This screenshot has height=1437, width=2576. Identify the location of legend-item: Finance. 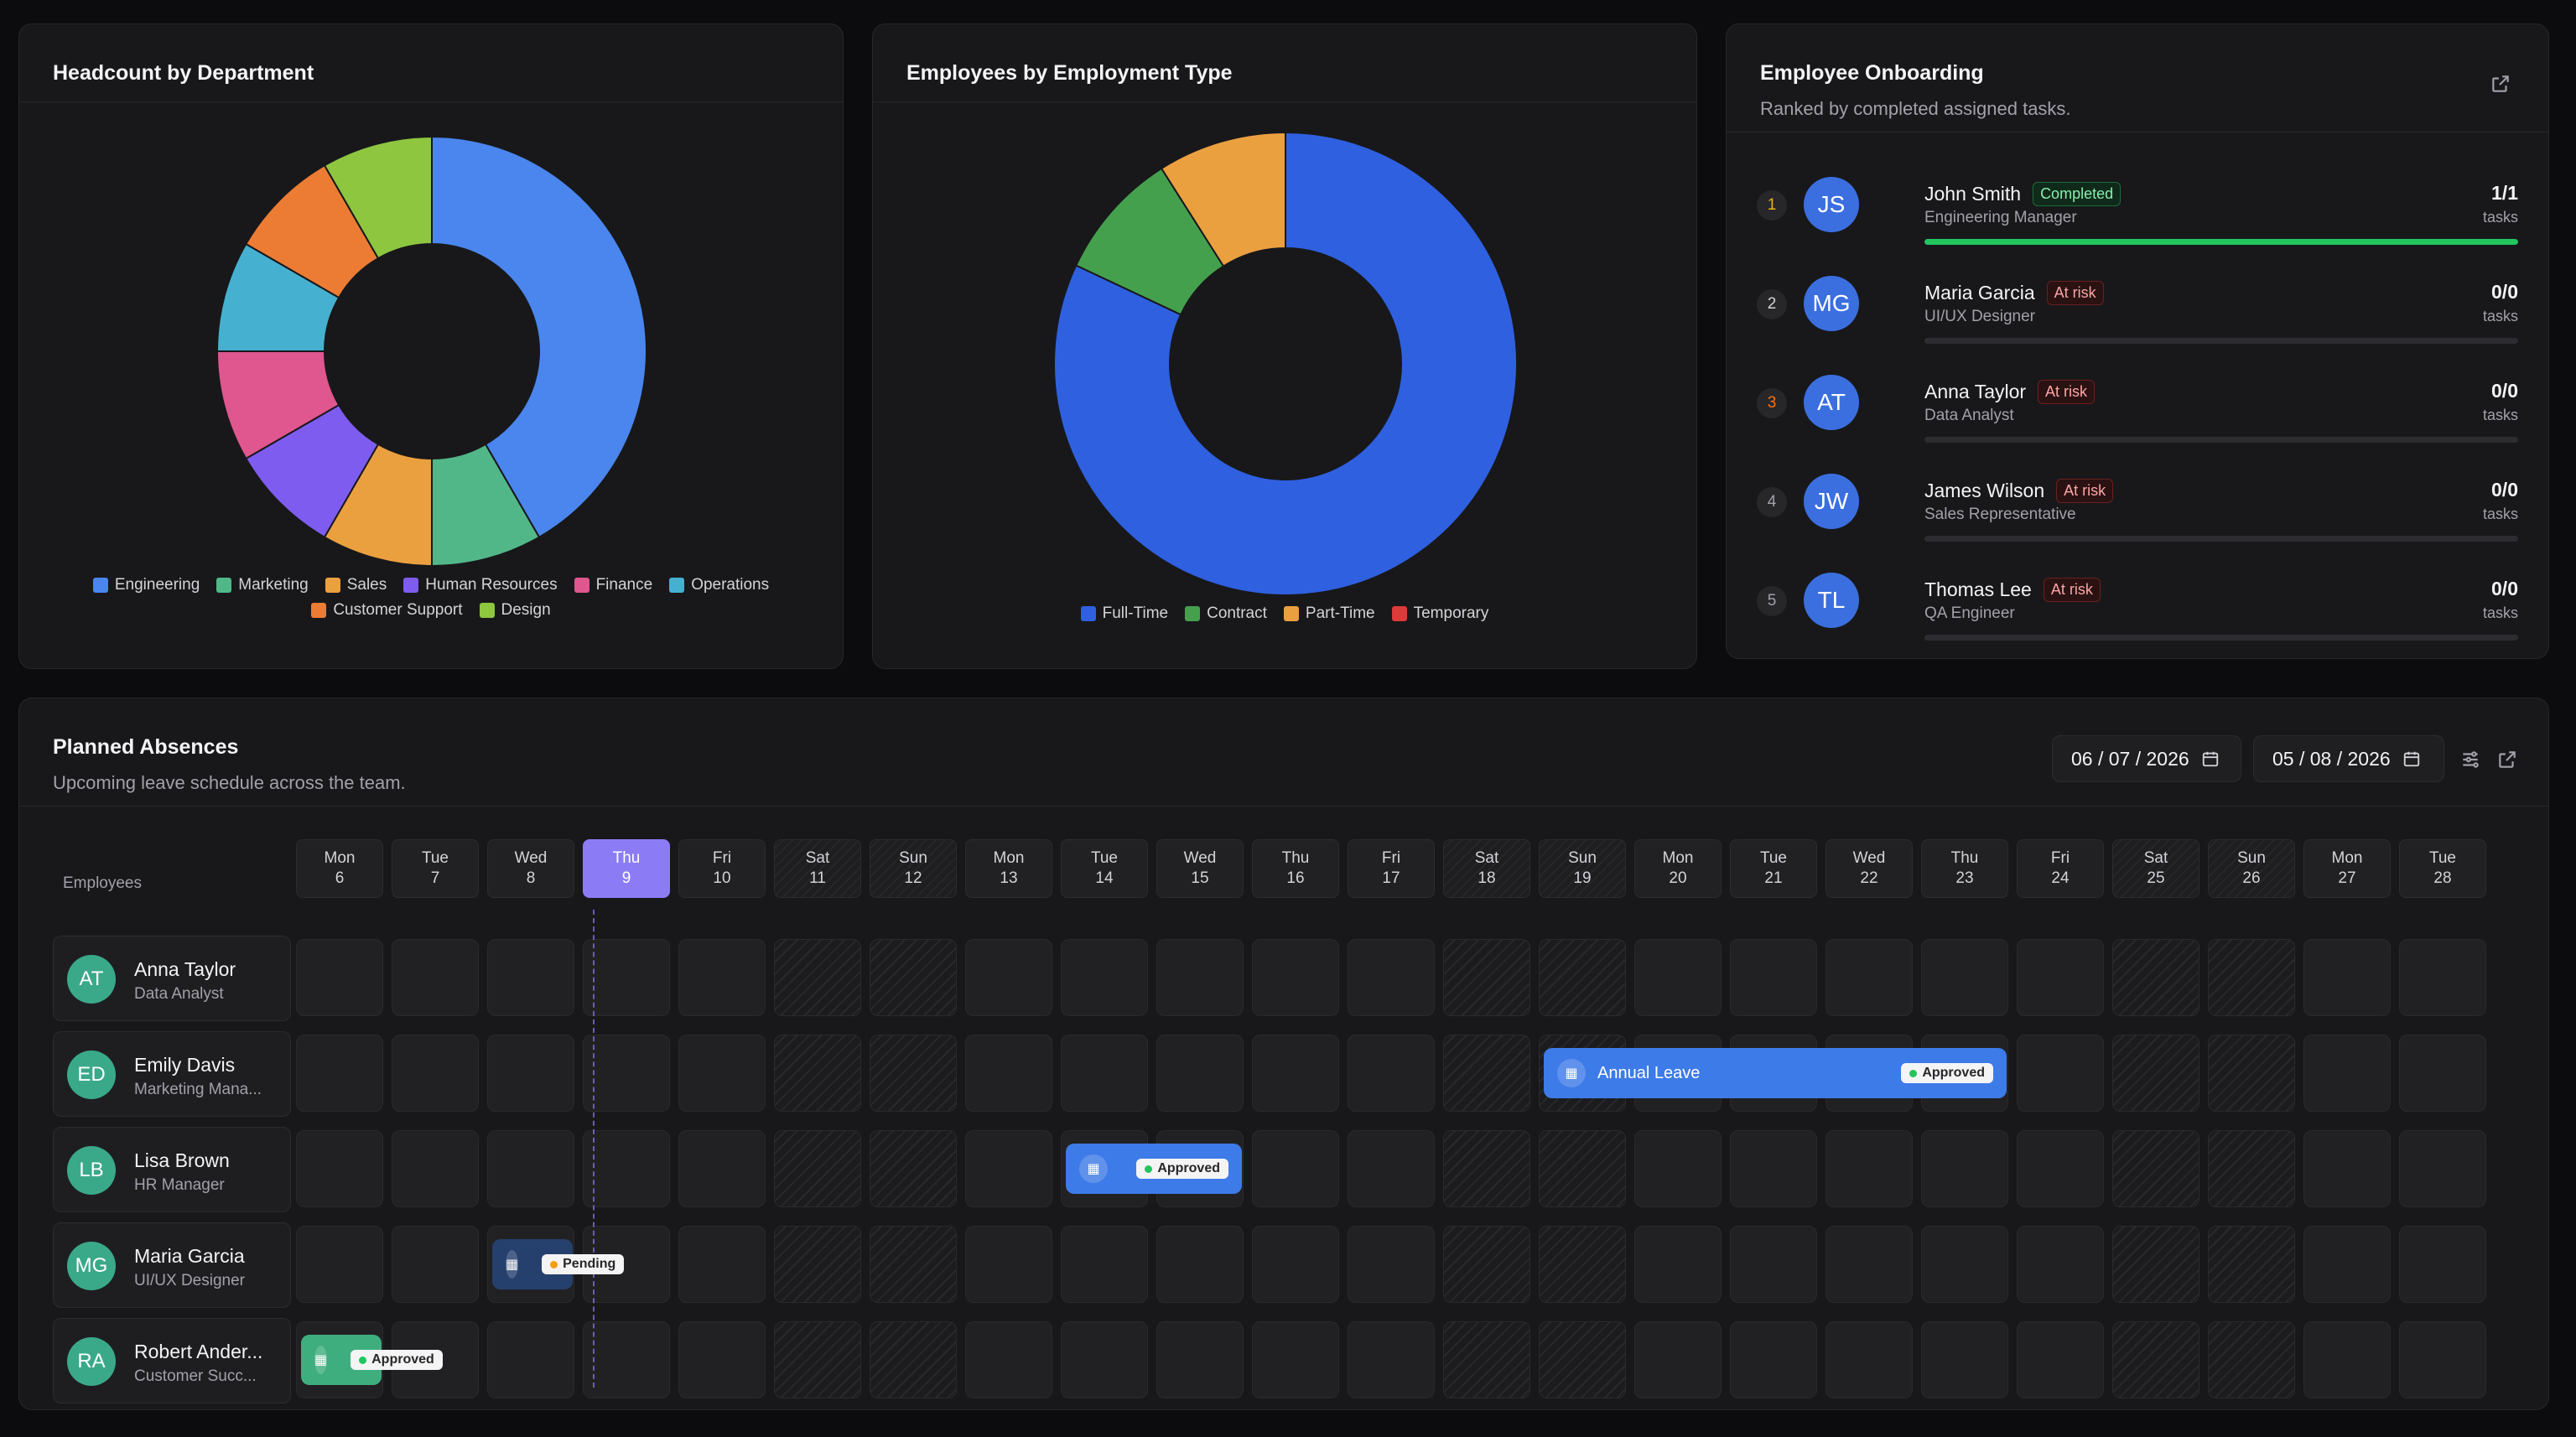
(613, 585).